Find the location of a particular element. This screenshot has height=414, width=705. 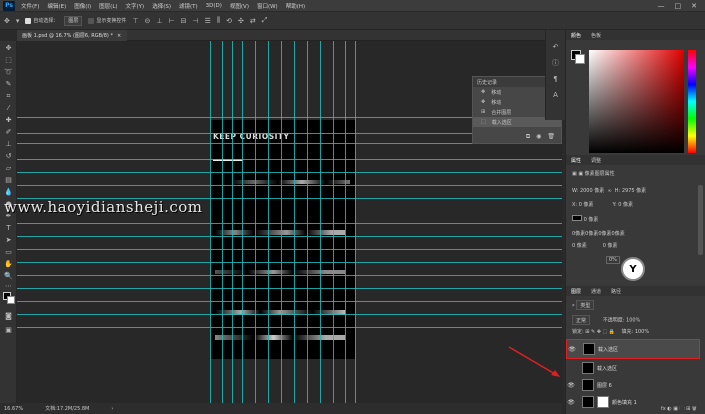

quick-mask-icon: ◙ is located at coordinates (8, 316).